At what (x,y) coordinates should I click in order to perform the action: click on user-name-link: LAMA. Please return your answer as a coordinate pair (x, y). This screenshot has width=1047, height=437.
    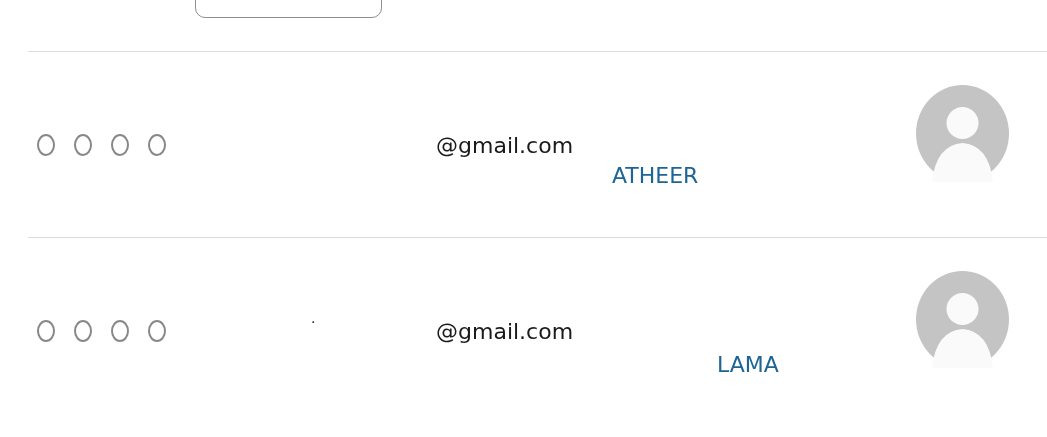
    Looking at the image, I should click on (748, 365).